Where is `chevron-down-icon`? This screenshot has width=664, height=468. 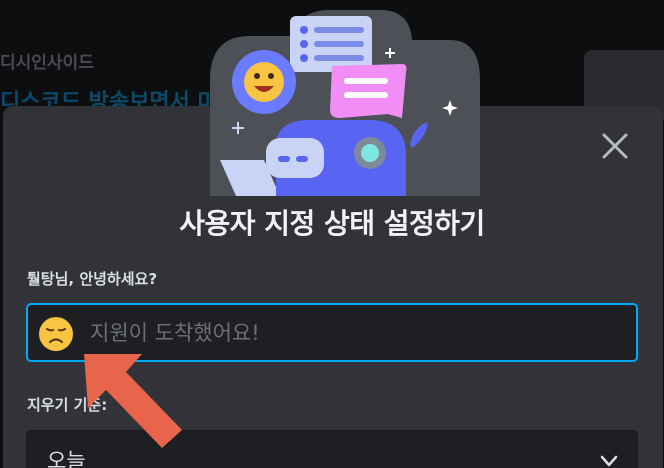 chevron-down-icon is located at coordinates (609, 461).